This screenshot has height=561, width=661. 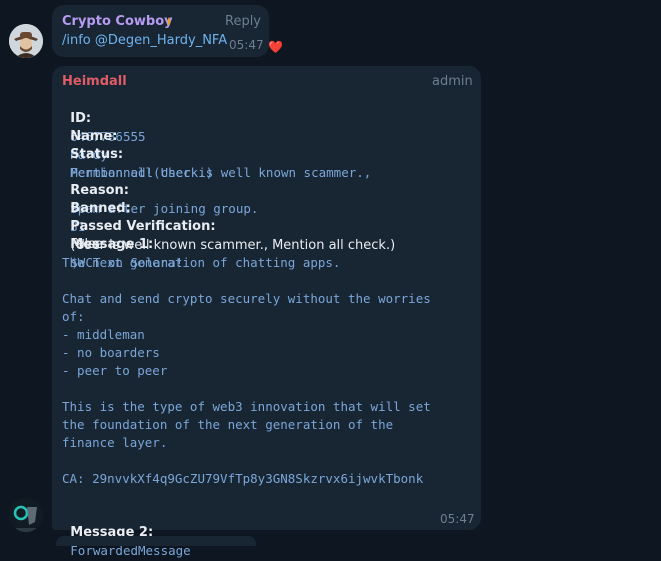 What do you see at coordinates (26, 41) in the screenshot?
I see `cowboy-avatar` at bounding box center [26, 41].